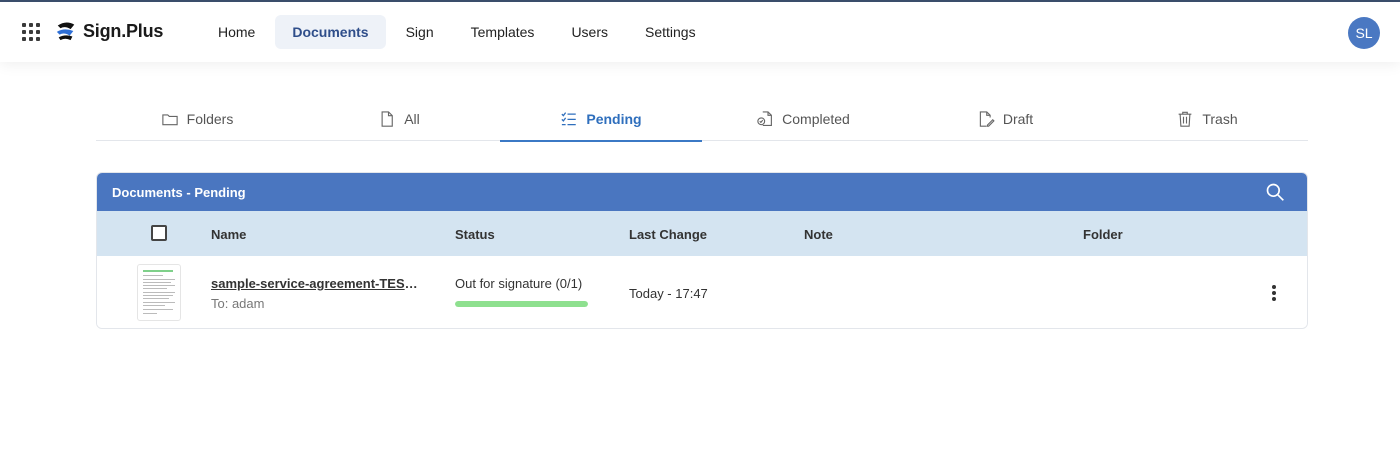  I want to click on tab-folders: Folders, so click(197, 118).